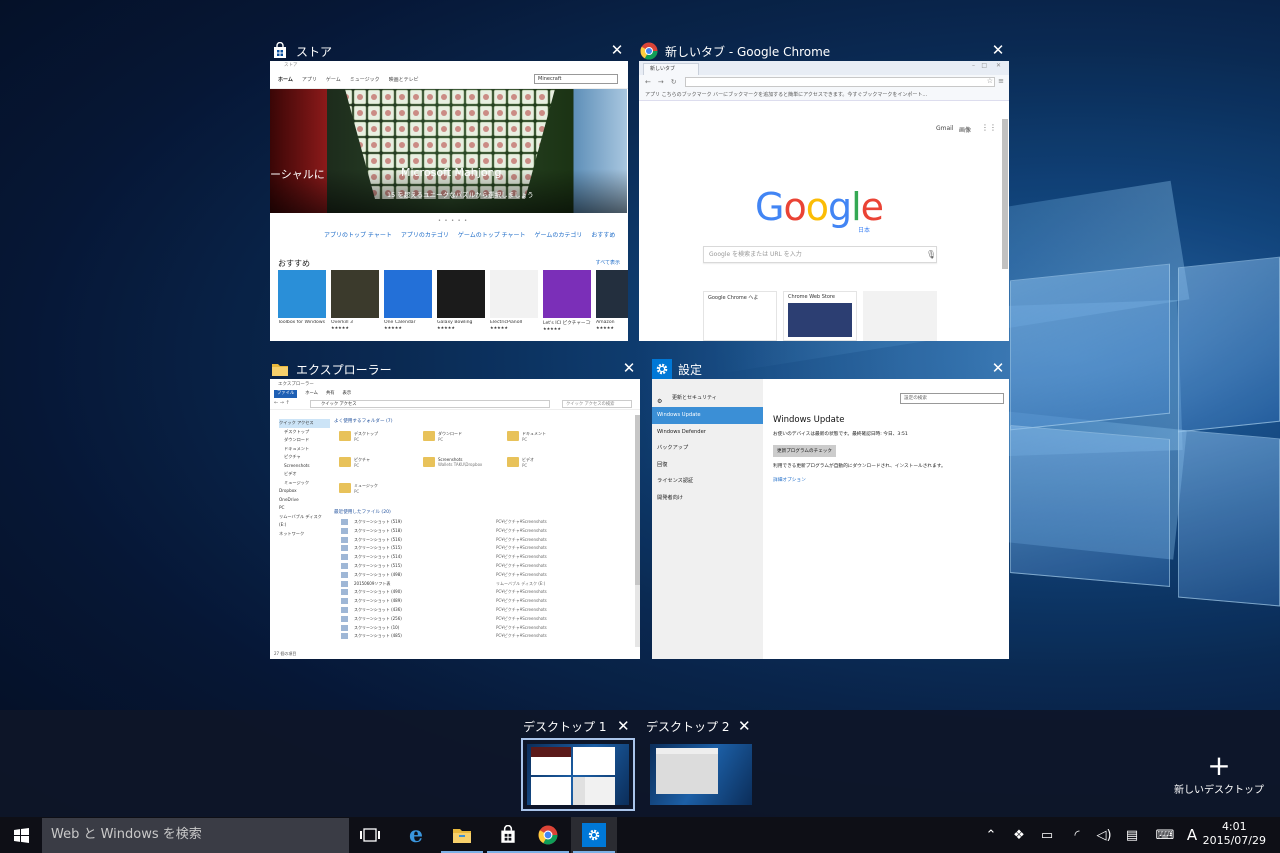 Image resolution: width=1280 pixels, height=853 pixels. I want to click on app-tile: Amazon ★★★★★, so click(612, 300).